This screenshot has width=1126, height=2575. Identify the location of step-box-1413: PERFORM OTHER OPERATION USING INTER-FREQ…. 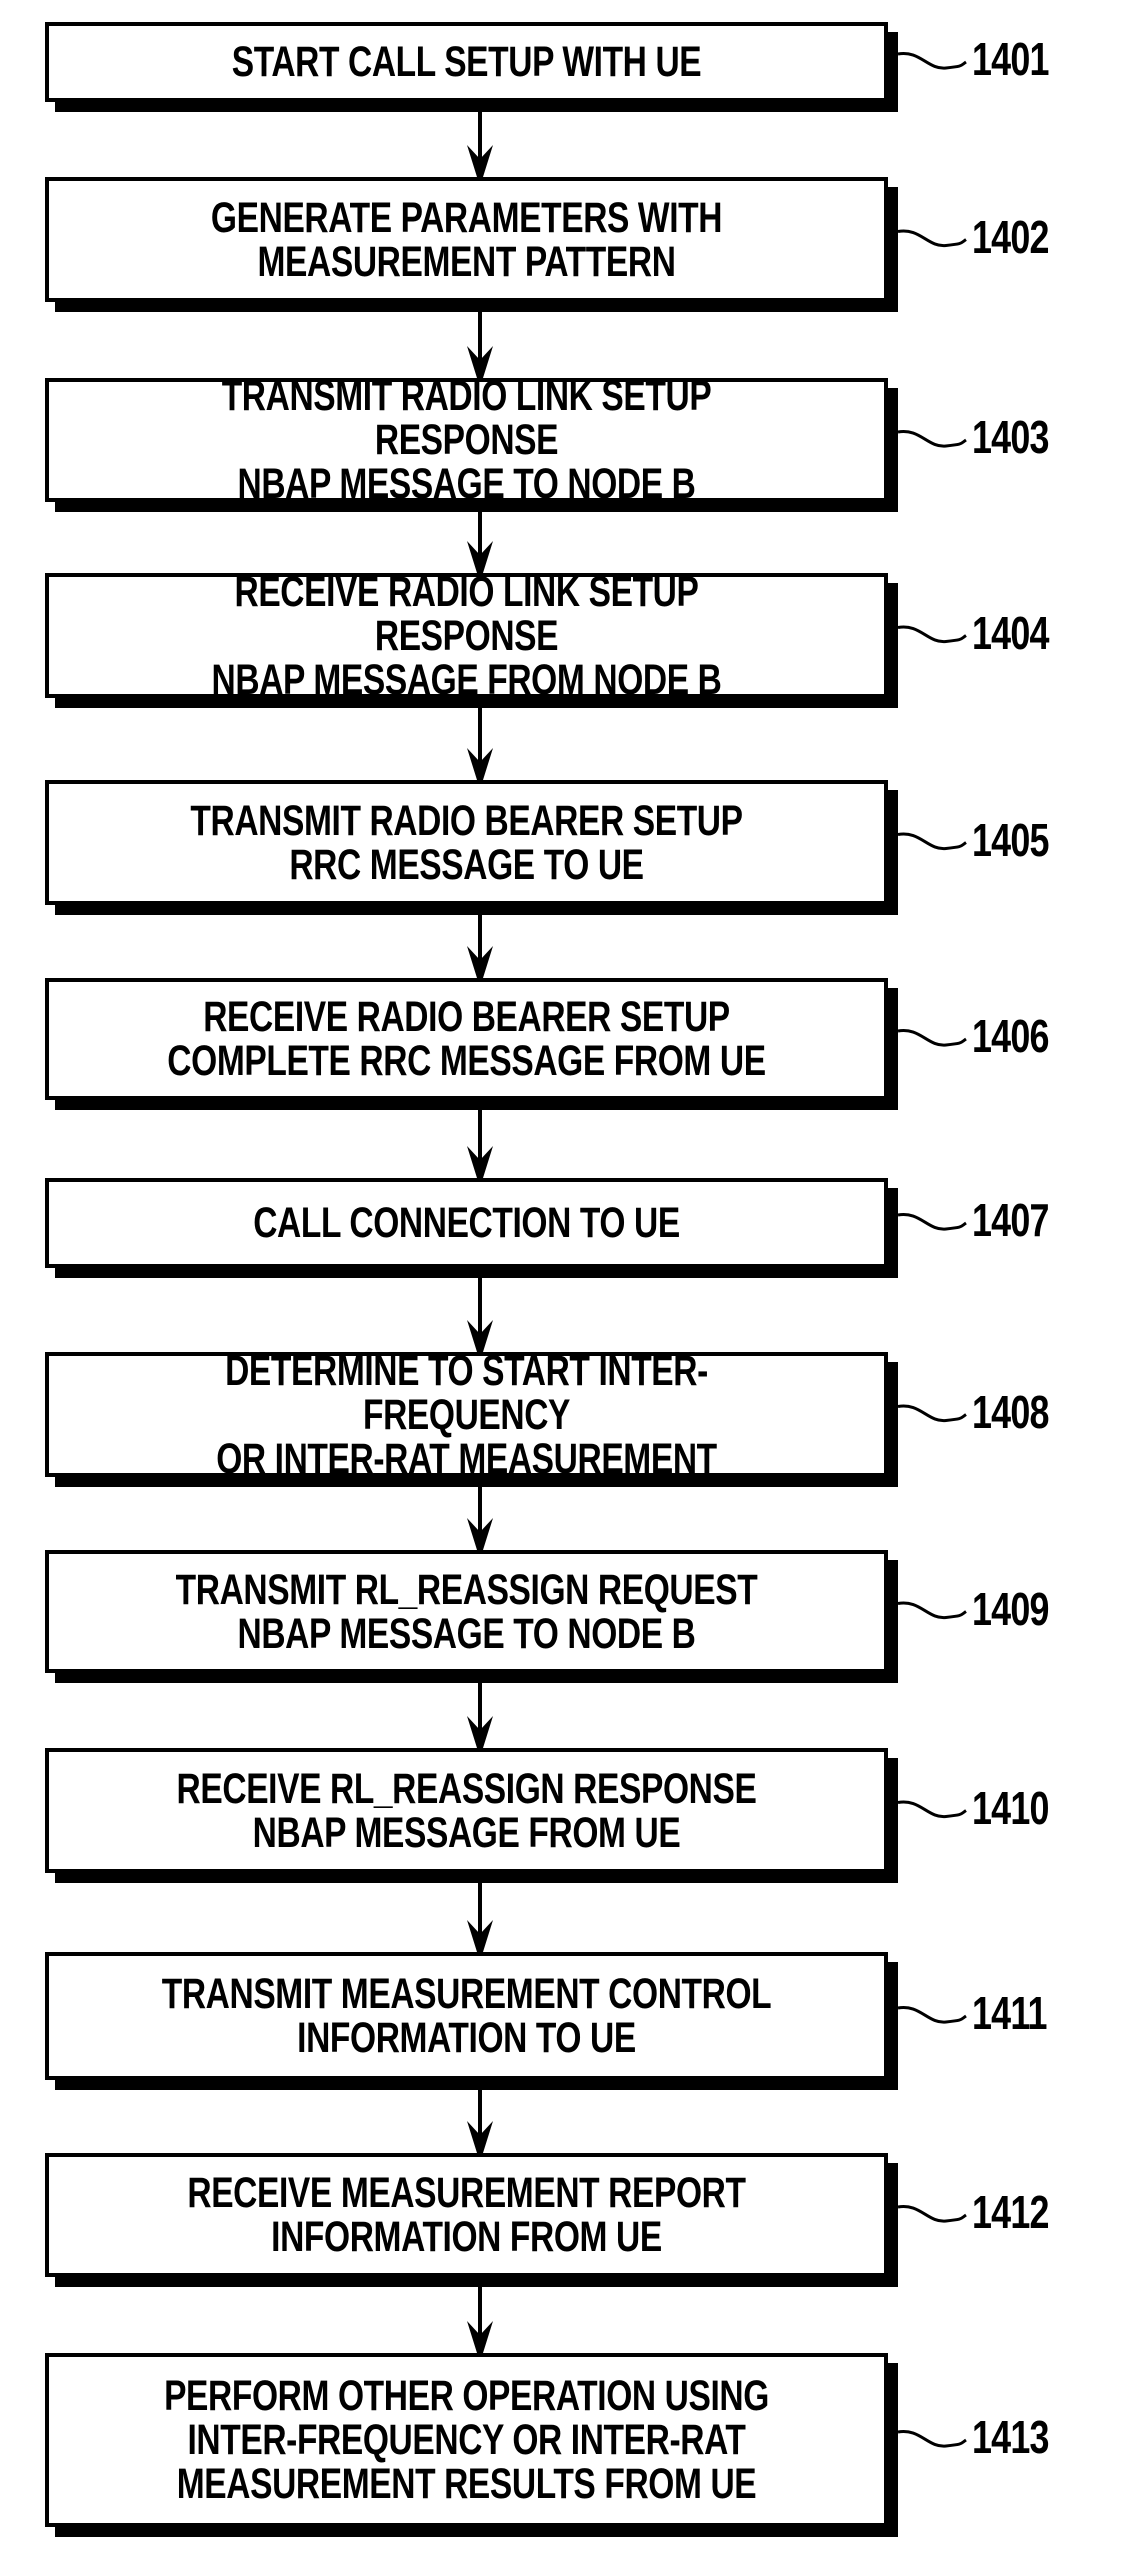
(466, 2440).